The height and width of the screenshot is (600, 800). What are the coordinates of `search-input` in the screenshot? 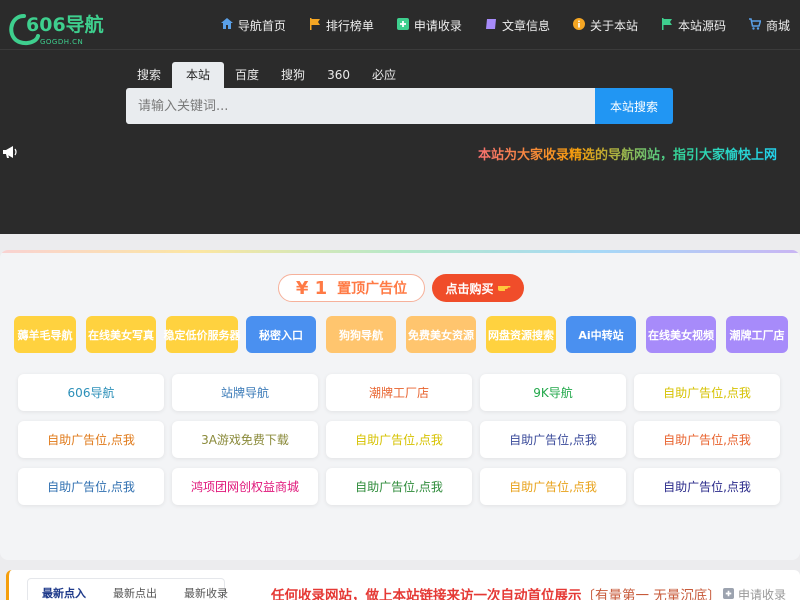 It's located at (360, 106).